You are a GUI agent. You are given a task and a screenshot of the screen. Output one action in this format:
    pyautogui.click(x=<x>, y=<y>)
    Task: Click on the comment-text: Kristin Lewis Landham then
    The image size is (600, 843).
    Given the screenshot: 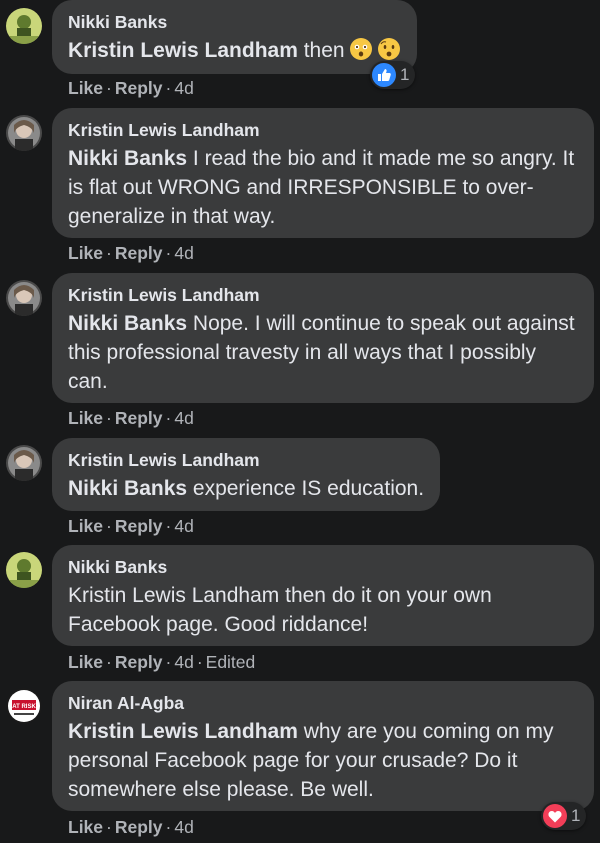 What is the action you would take?
    pyautogui.click(x=234, y=50)
    